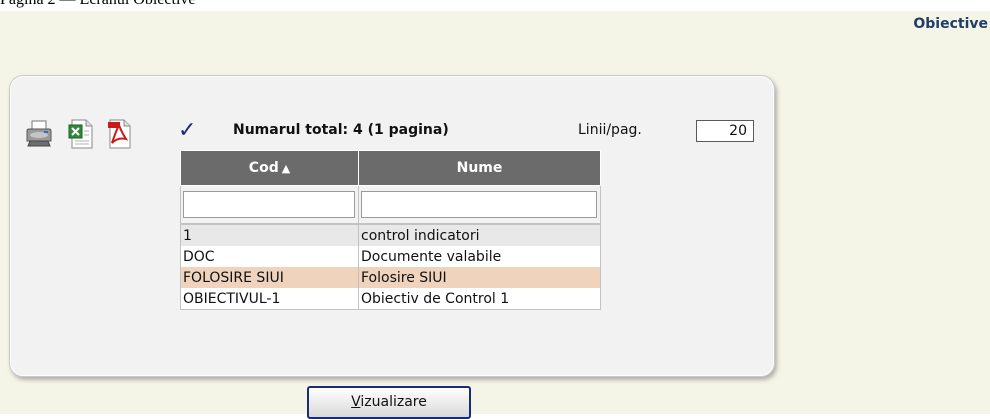 This screenshot has height=419, width=990. Describe the element at coordinates (269, 299) in the screenshot. I see `cell-cod: OBIECTIVUL-1` at that location.